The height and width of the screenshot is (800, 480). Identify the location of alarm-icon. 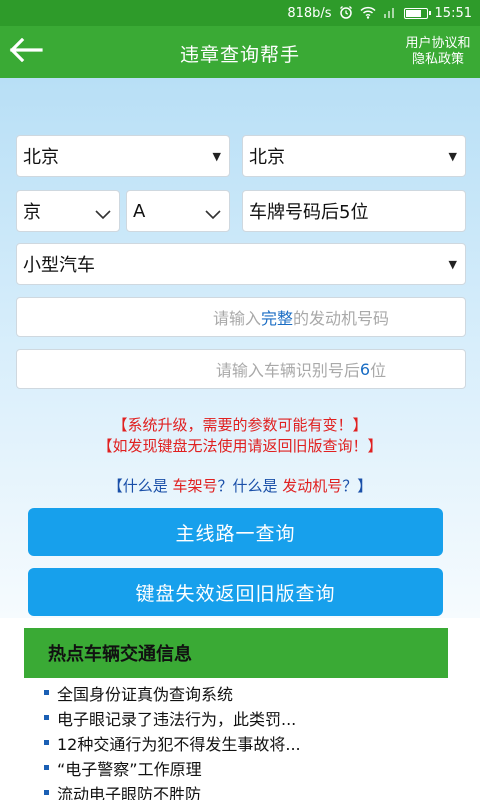
(346, 13).